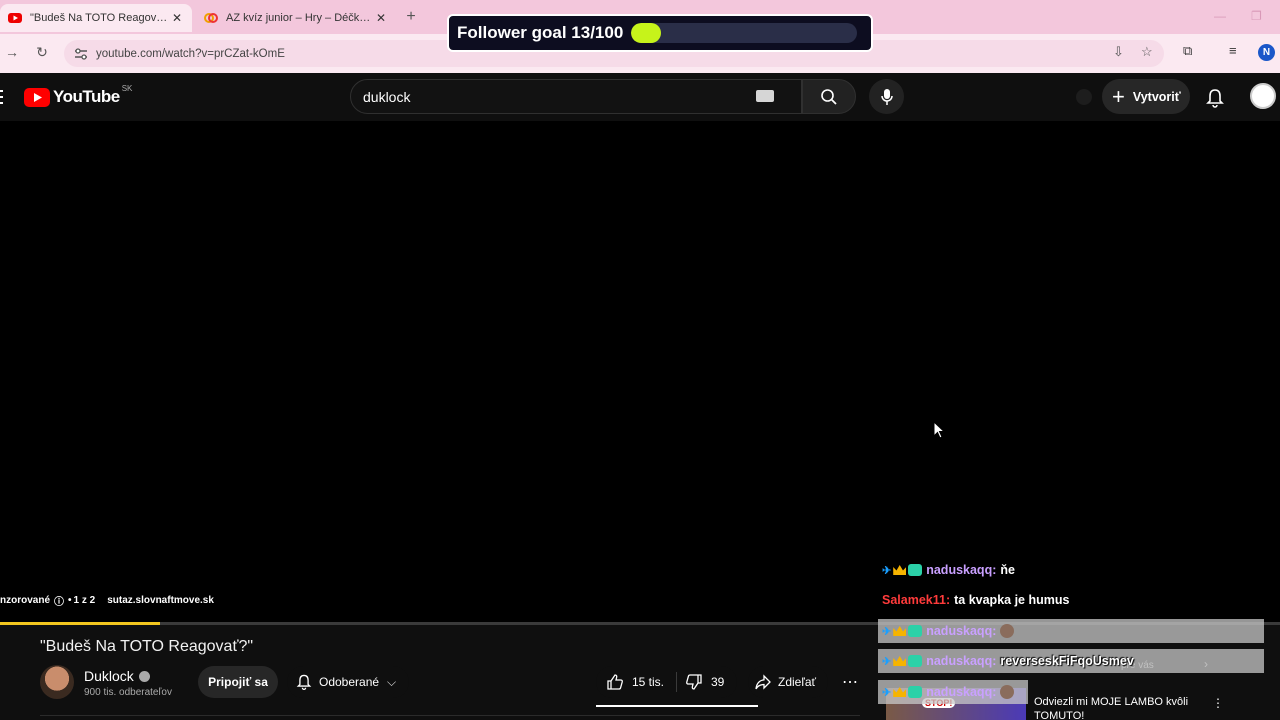 This screenshot has height=720, width=1280. I want to click on search-icon, so click(829, 96).